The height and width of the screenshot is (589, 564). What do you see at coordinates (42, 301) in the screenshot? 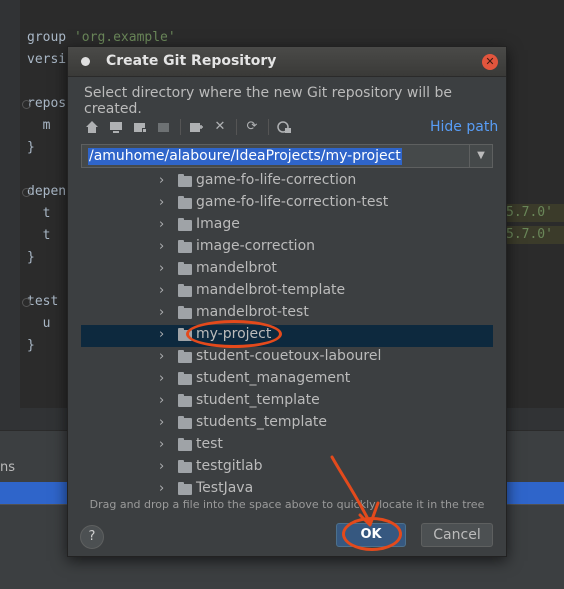
I see `code-line: test` at bounding box center [42, 301].